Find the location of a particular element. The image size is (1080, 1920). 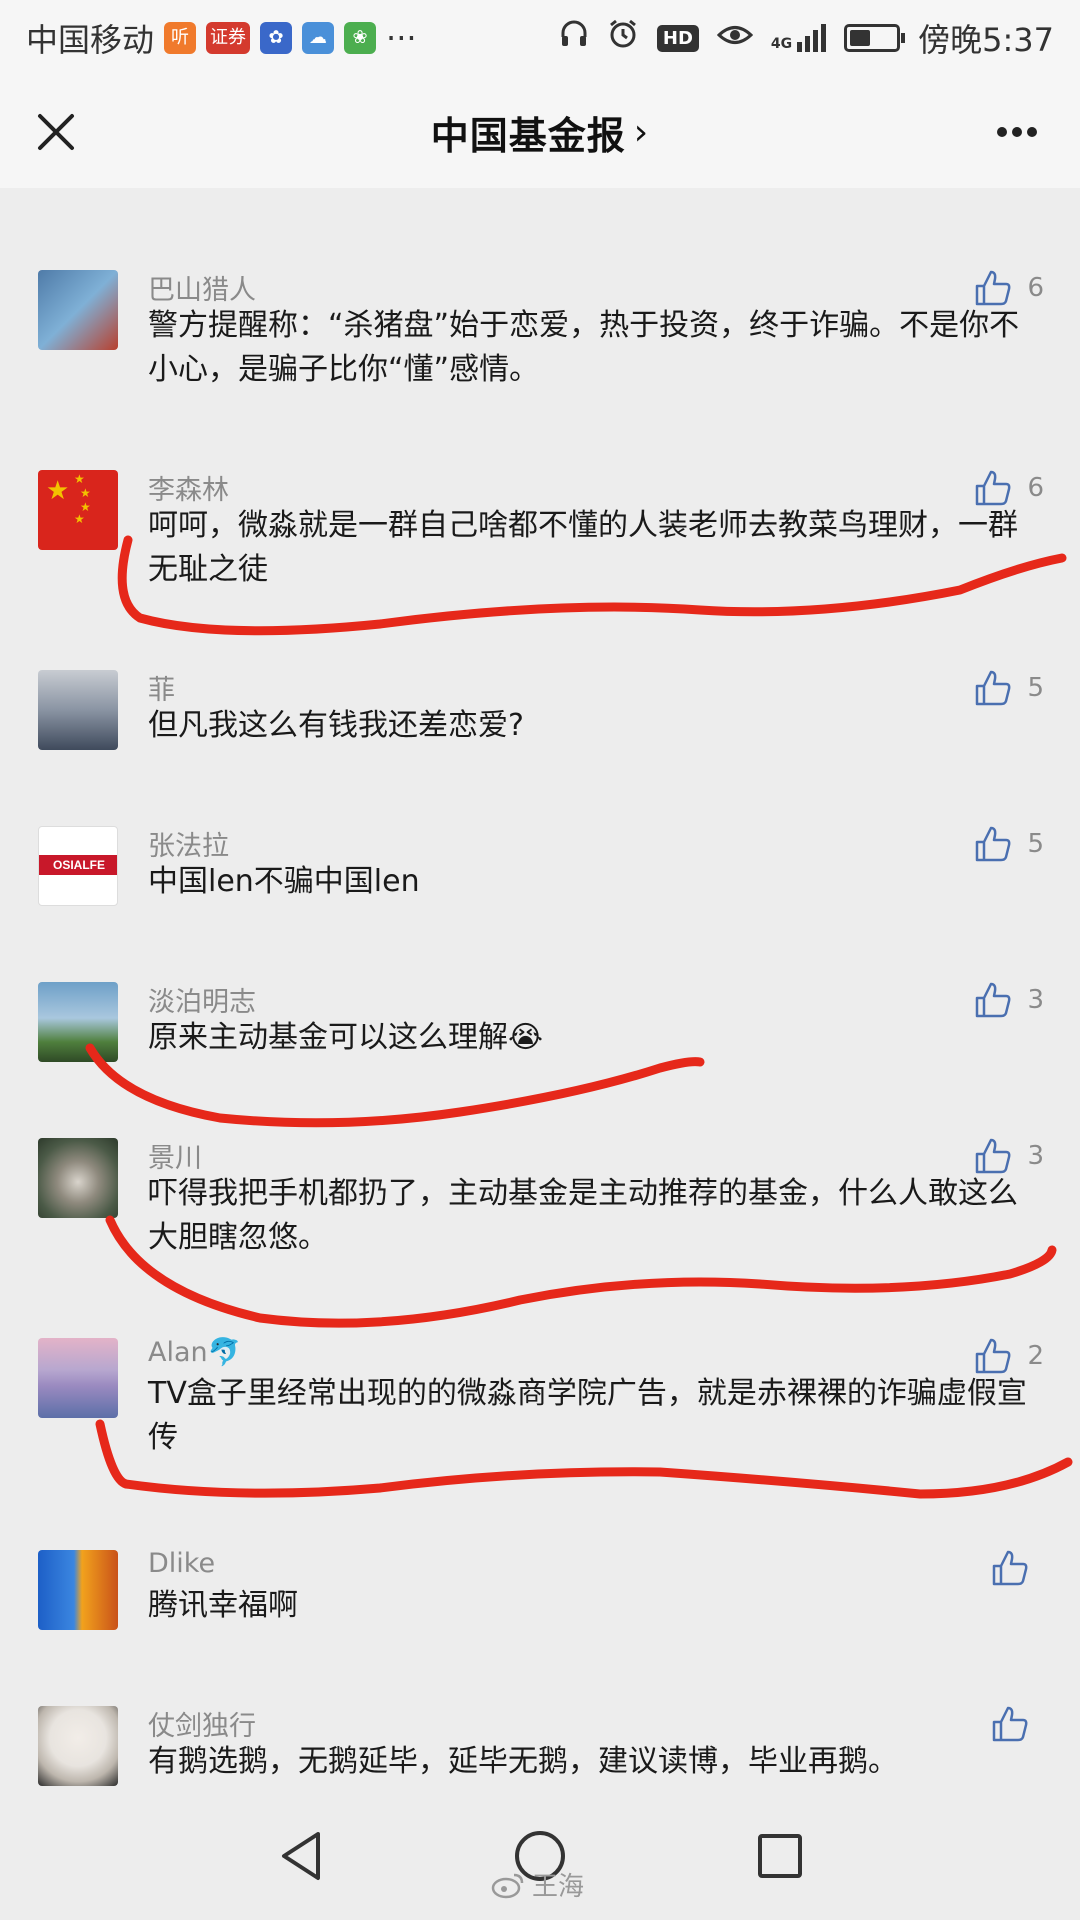

alarm-icon is located at coordinates (623, 38).